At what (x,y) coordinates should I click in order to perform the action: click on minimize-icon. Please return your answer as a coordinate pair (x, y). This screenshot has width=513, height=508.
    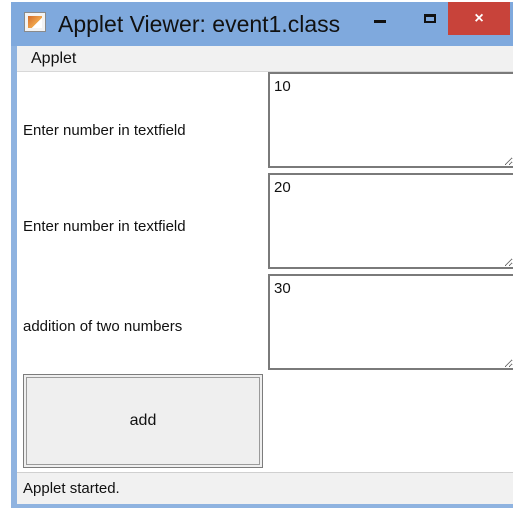
    Looking at the image, I should click on (380, 21).